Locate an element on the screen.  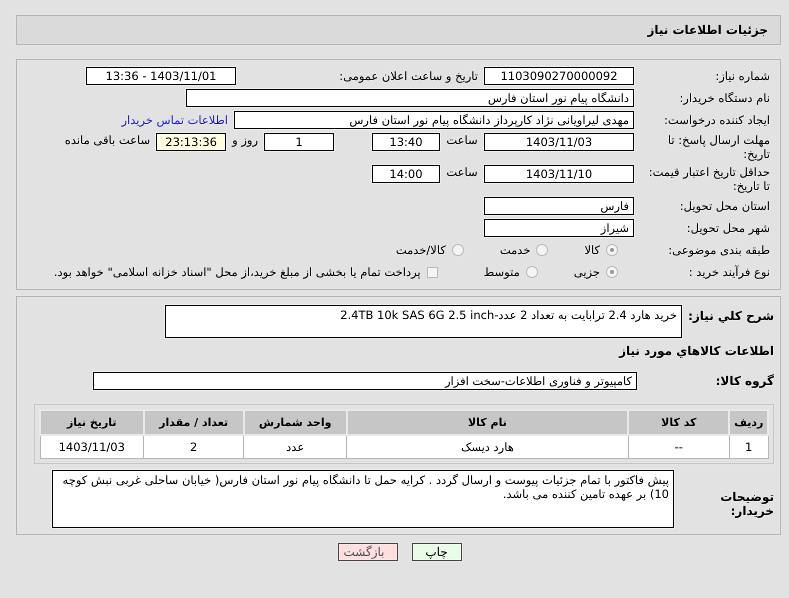
field-label: استان محل تحویل: is located at coordinates (724, 206).